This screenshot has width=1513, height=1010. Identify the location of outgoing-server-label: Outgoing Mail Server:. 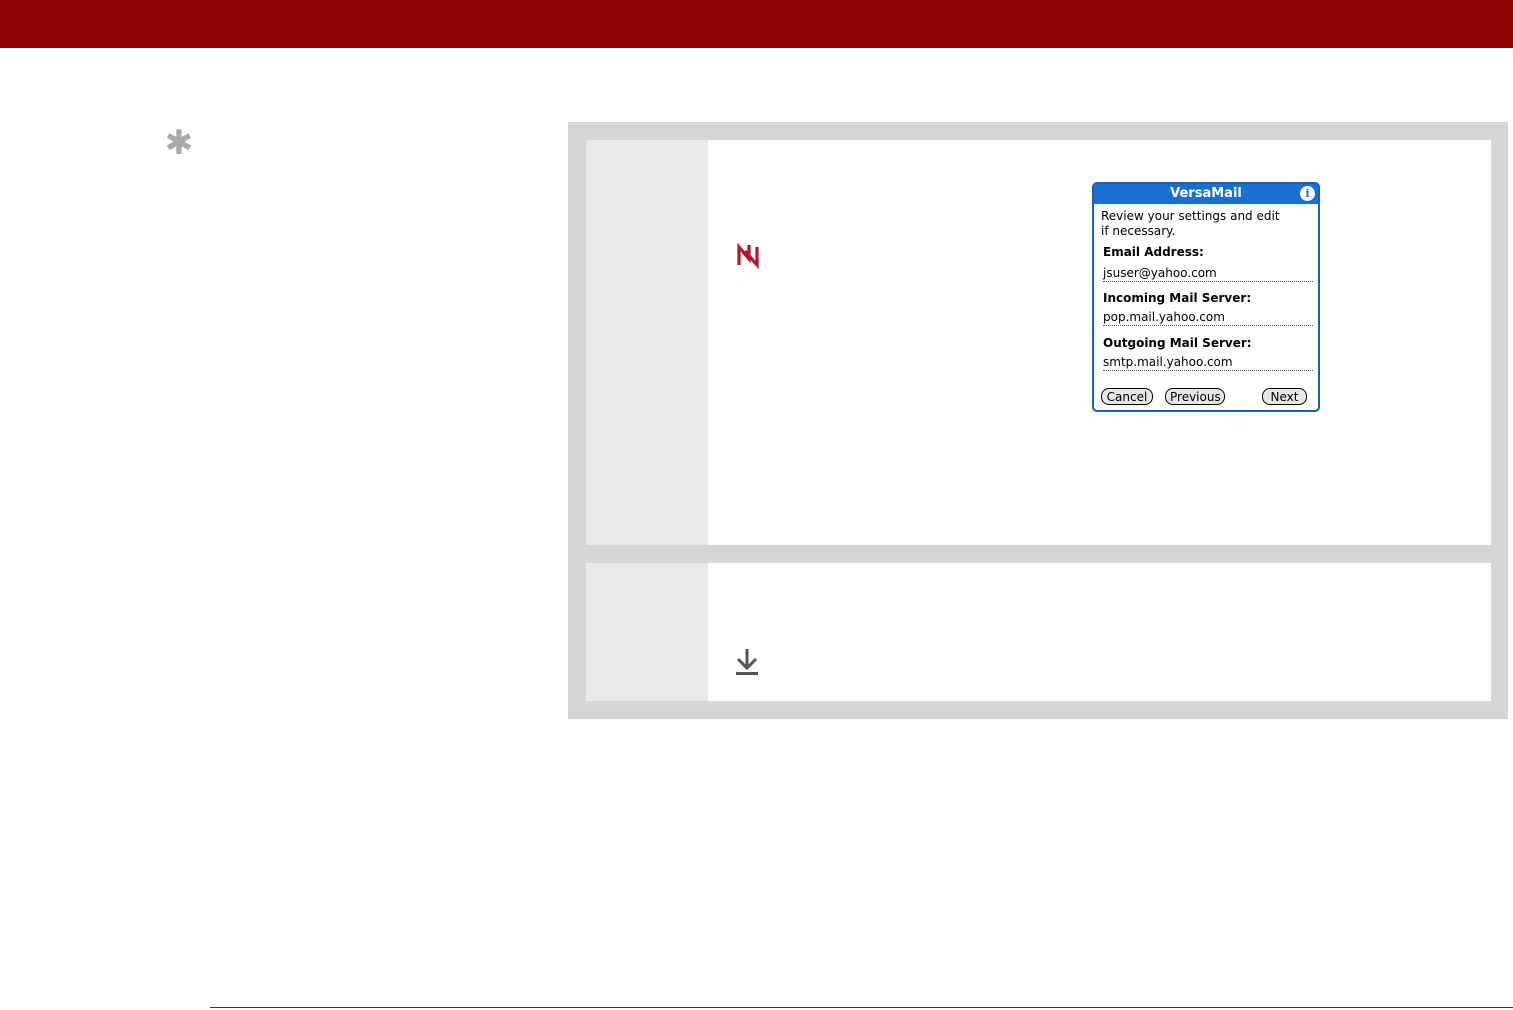
(1177, 343).